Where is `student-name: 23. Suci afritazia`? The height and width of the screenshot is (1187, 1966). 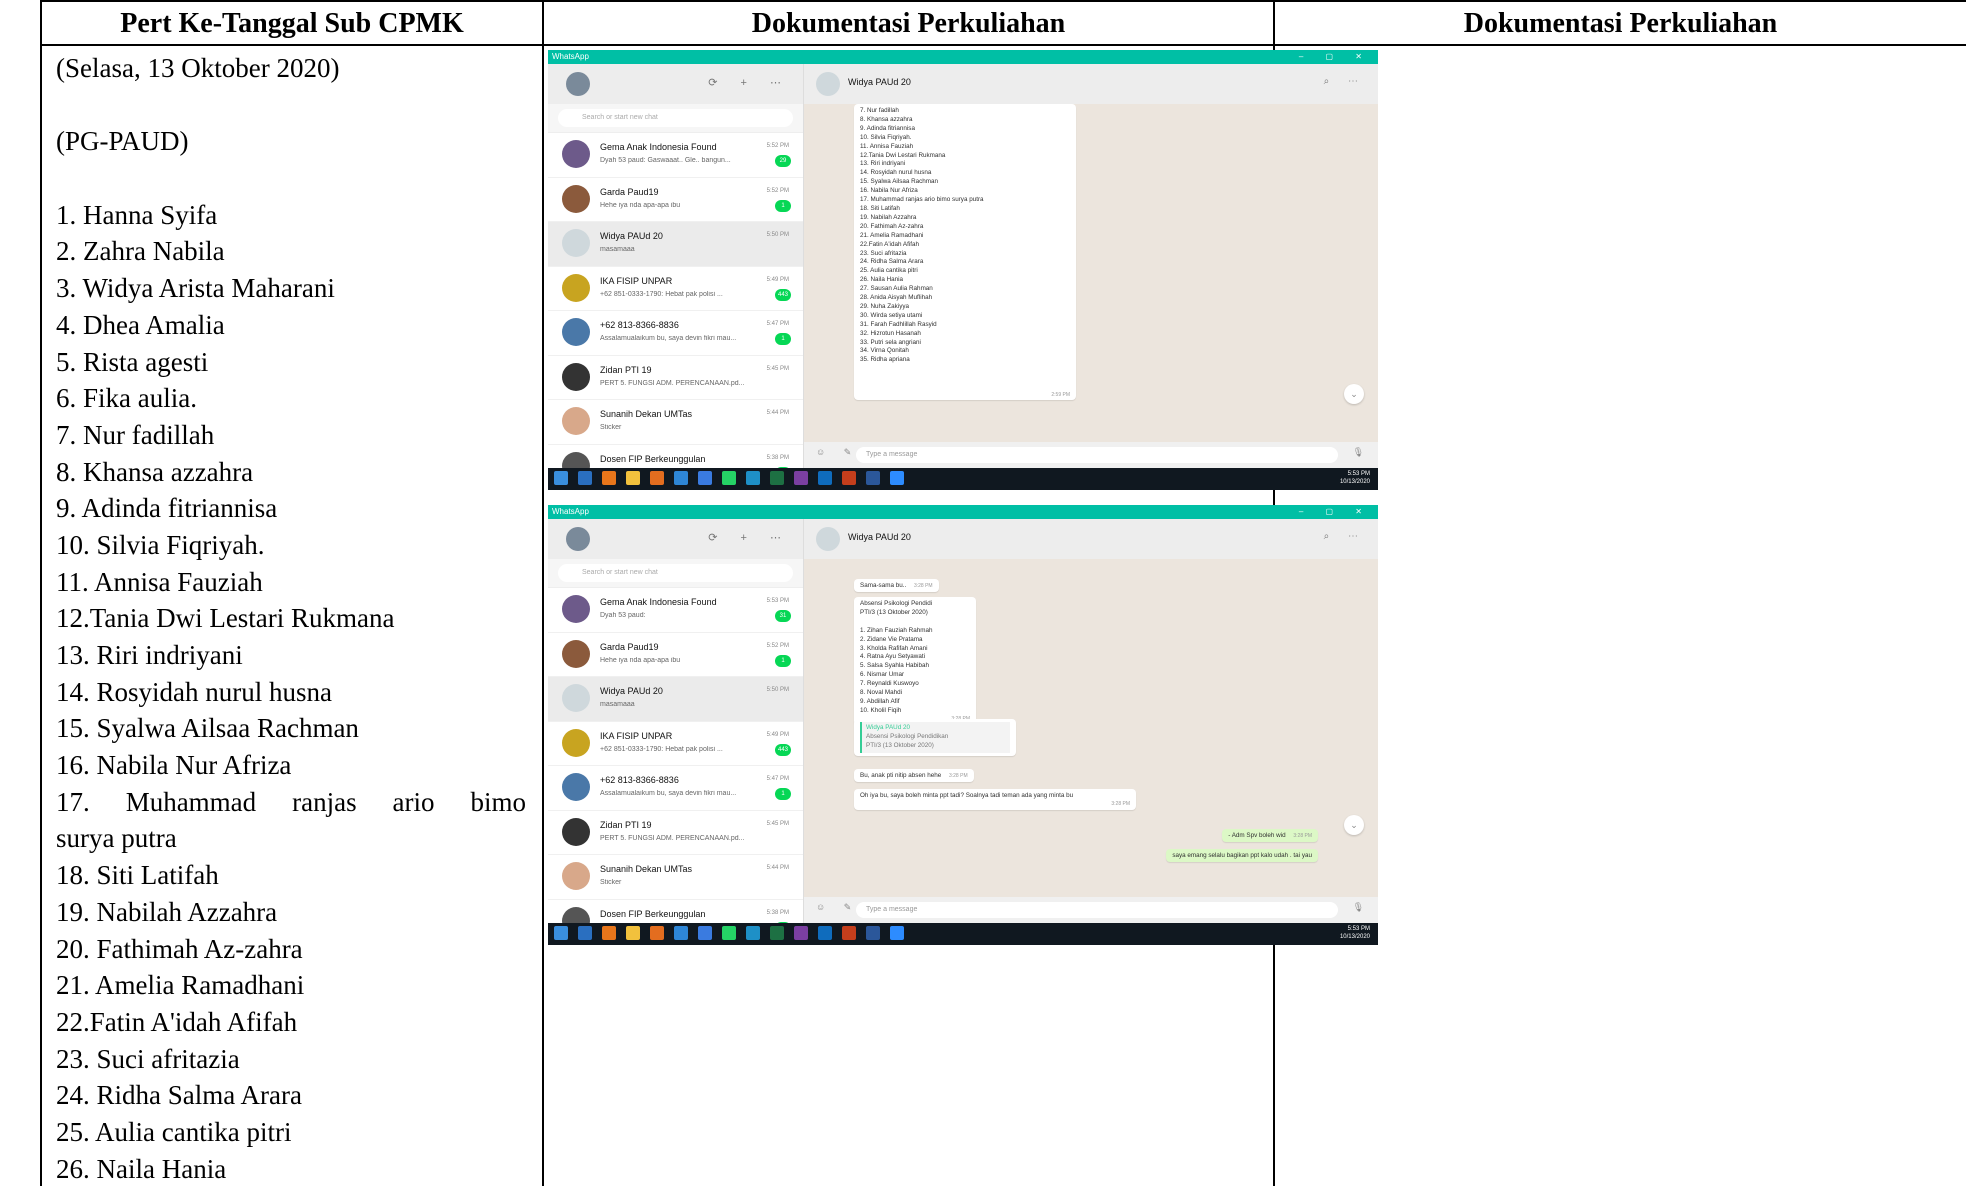
student-name: 23. Suci afritazia is located at coordinates (148, 1058).